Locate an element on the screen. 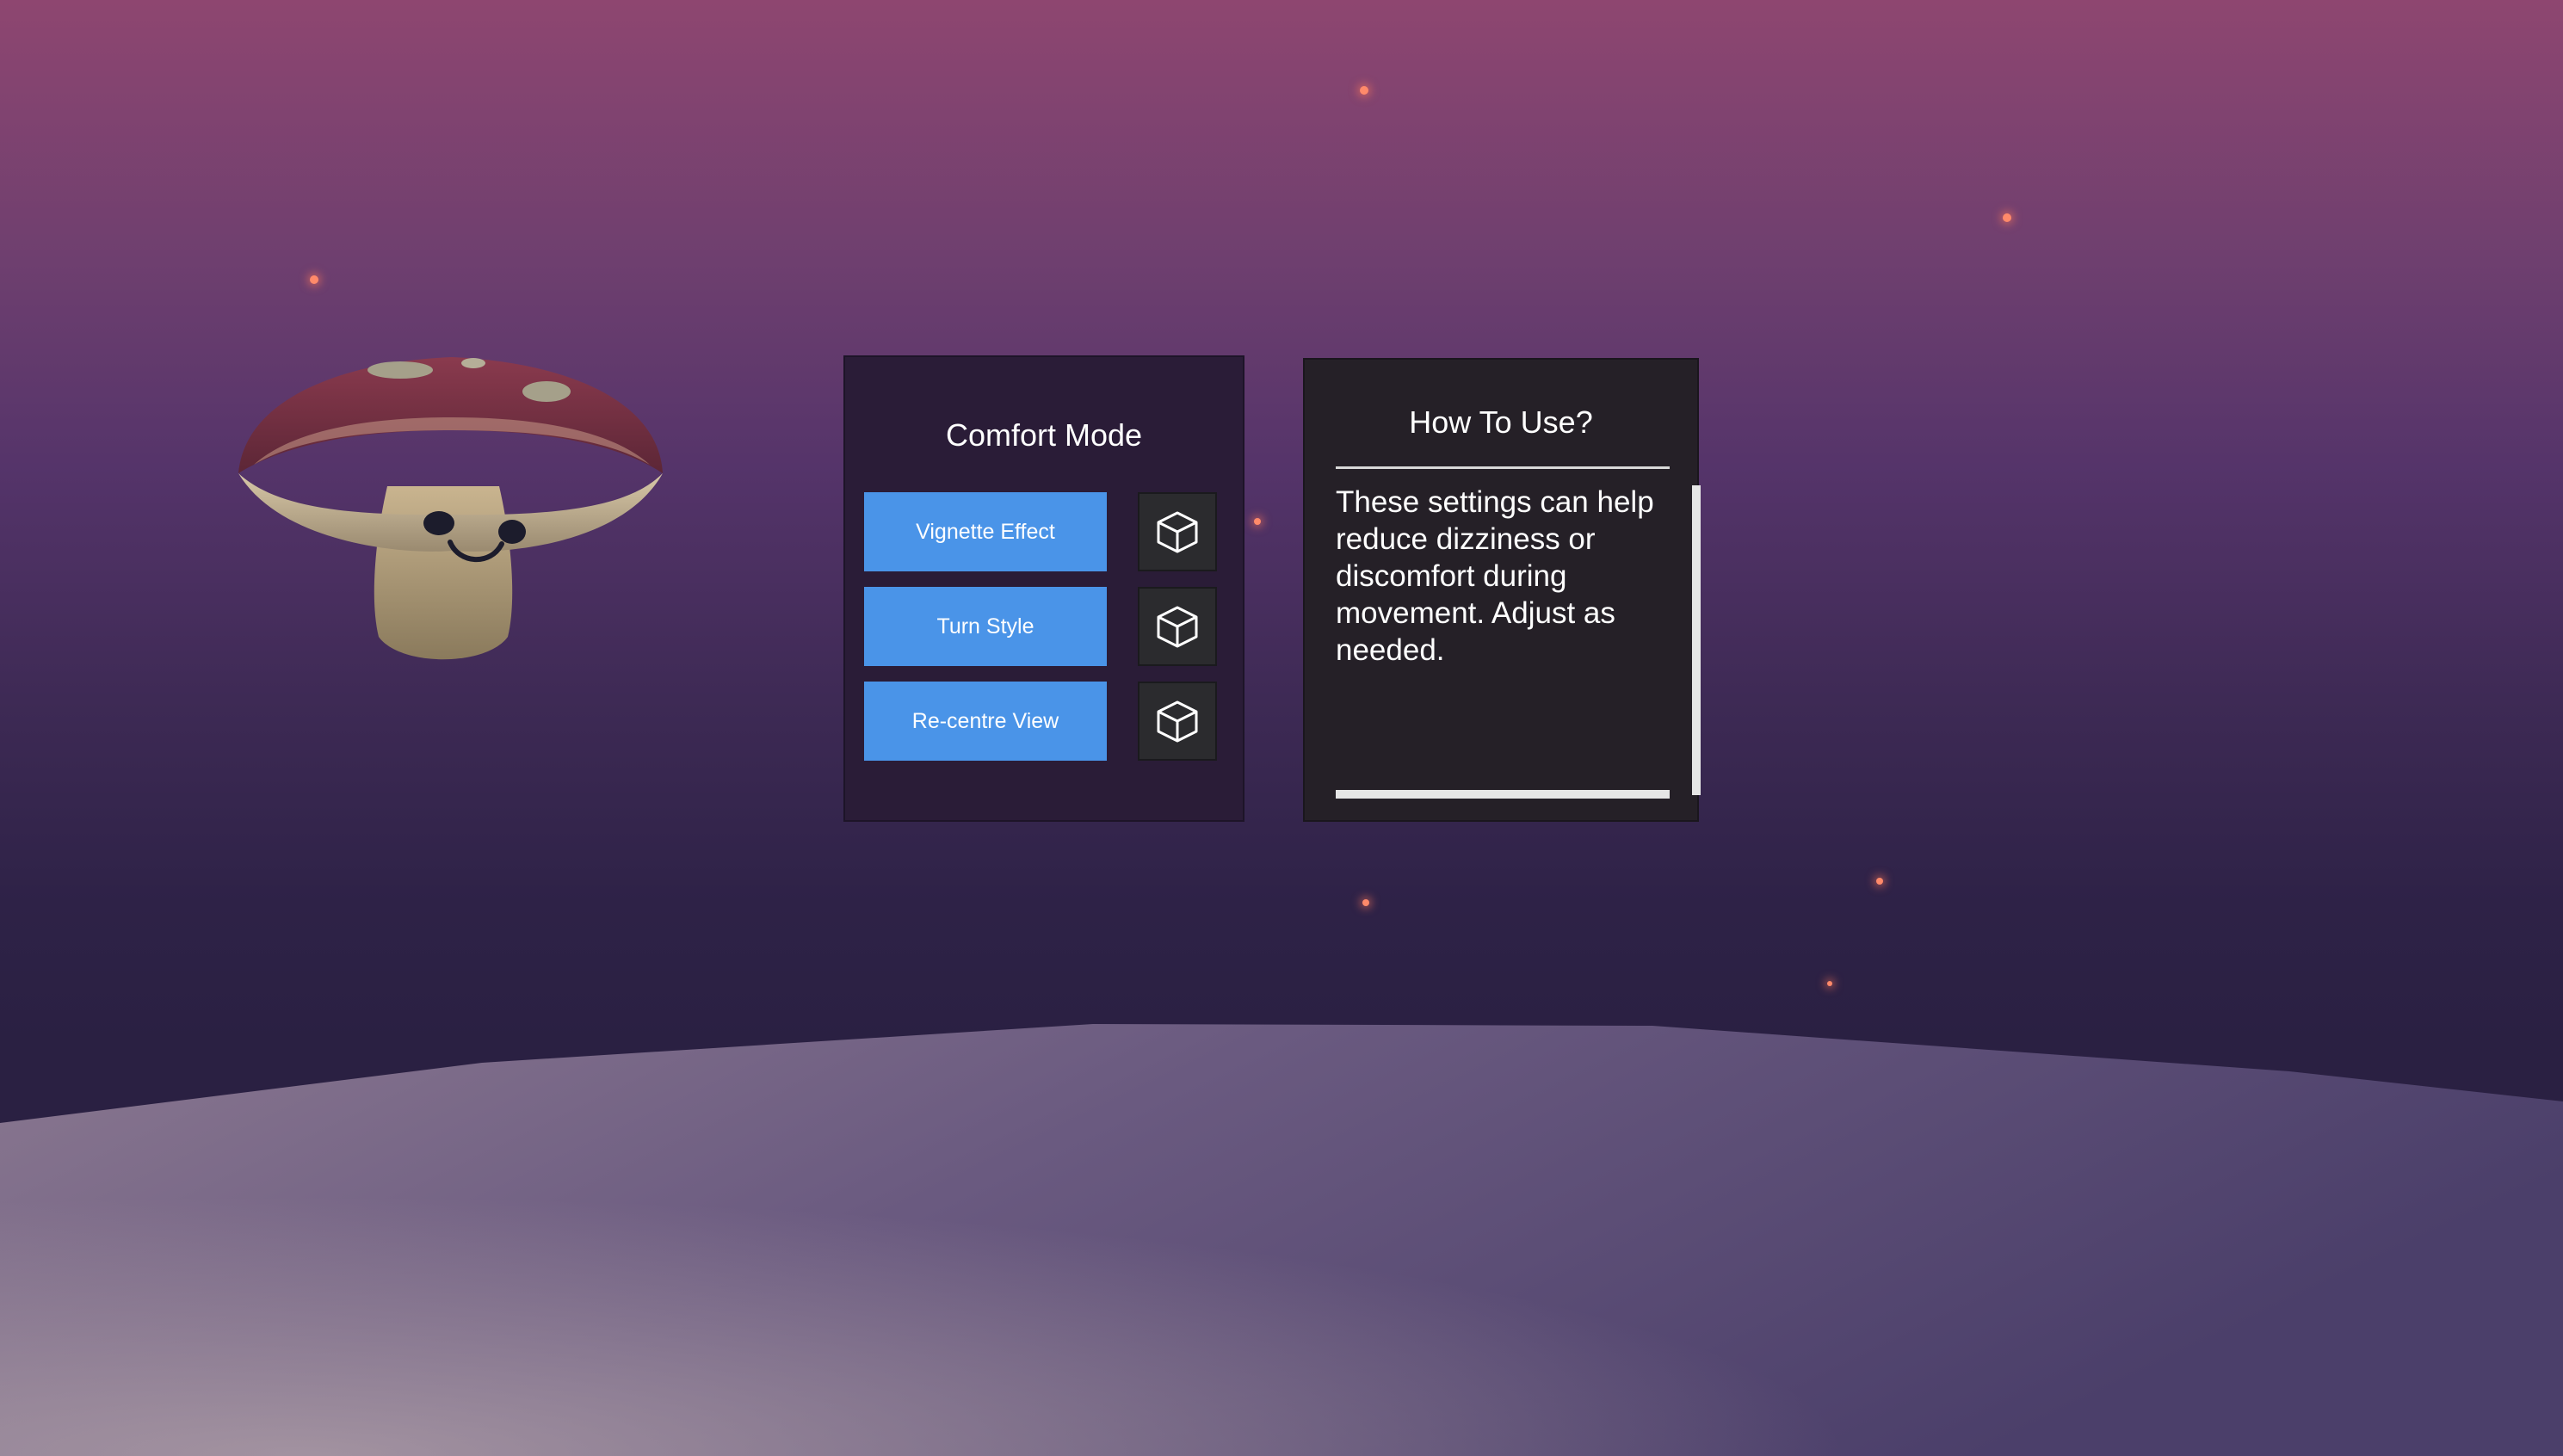  title-divider is located at coordinates (1503, 468).